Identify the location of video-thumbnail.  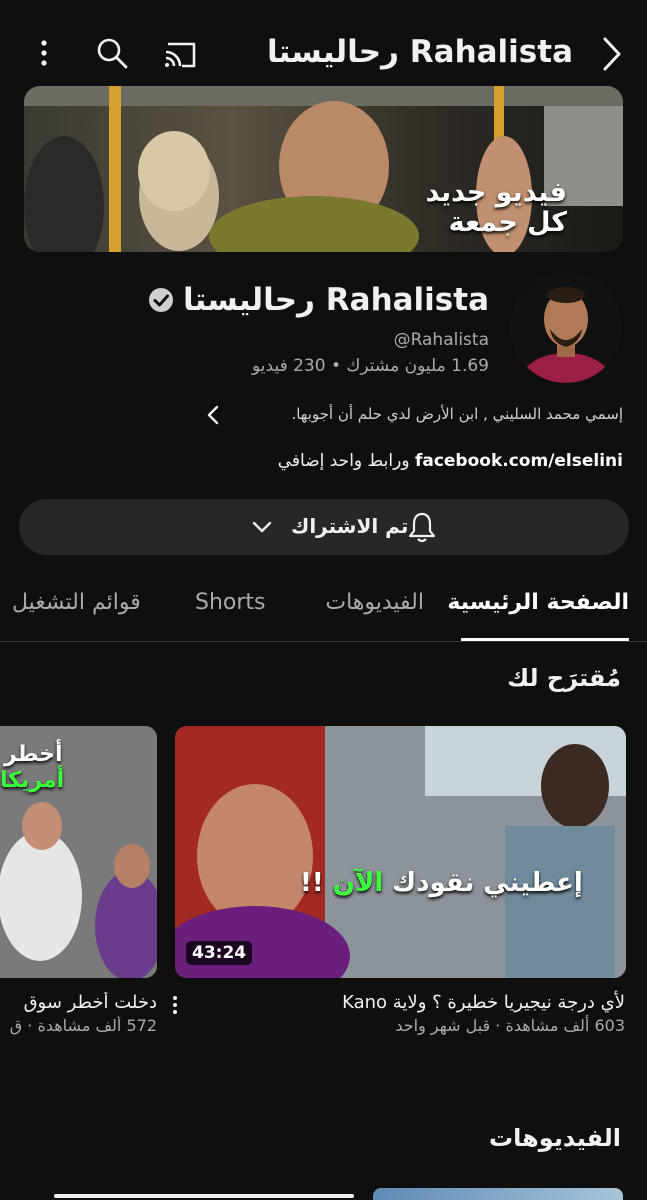
(498, 1194).